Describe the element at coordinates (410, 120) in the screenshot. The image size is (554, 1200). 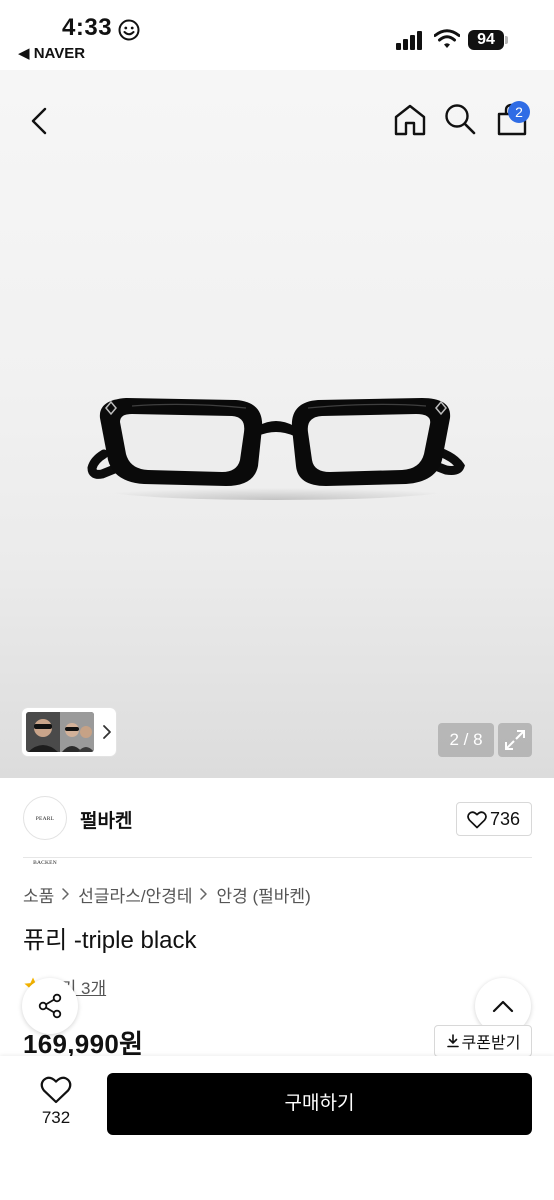
I see `home-icon` at that location.